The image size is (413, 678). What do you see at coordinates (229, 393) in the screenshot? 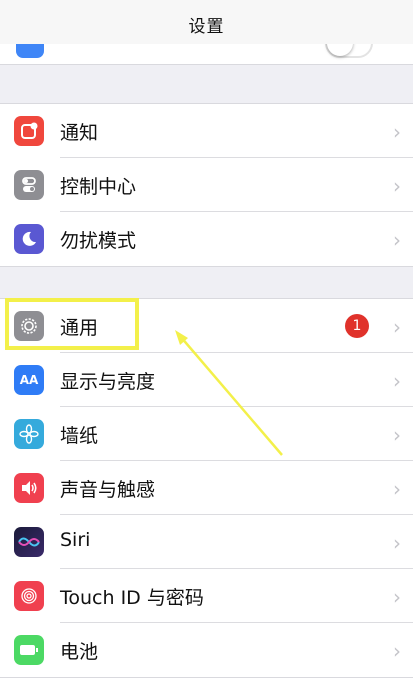
I see `annotation-arrow` at bounding box center [229, 393].